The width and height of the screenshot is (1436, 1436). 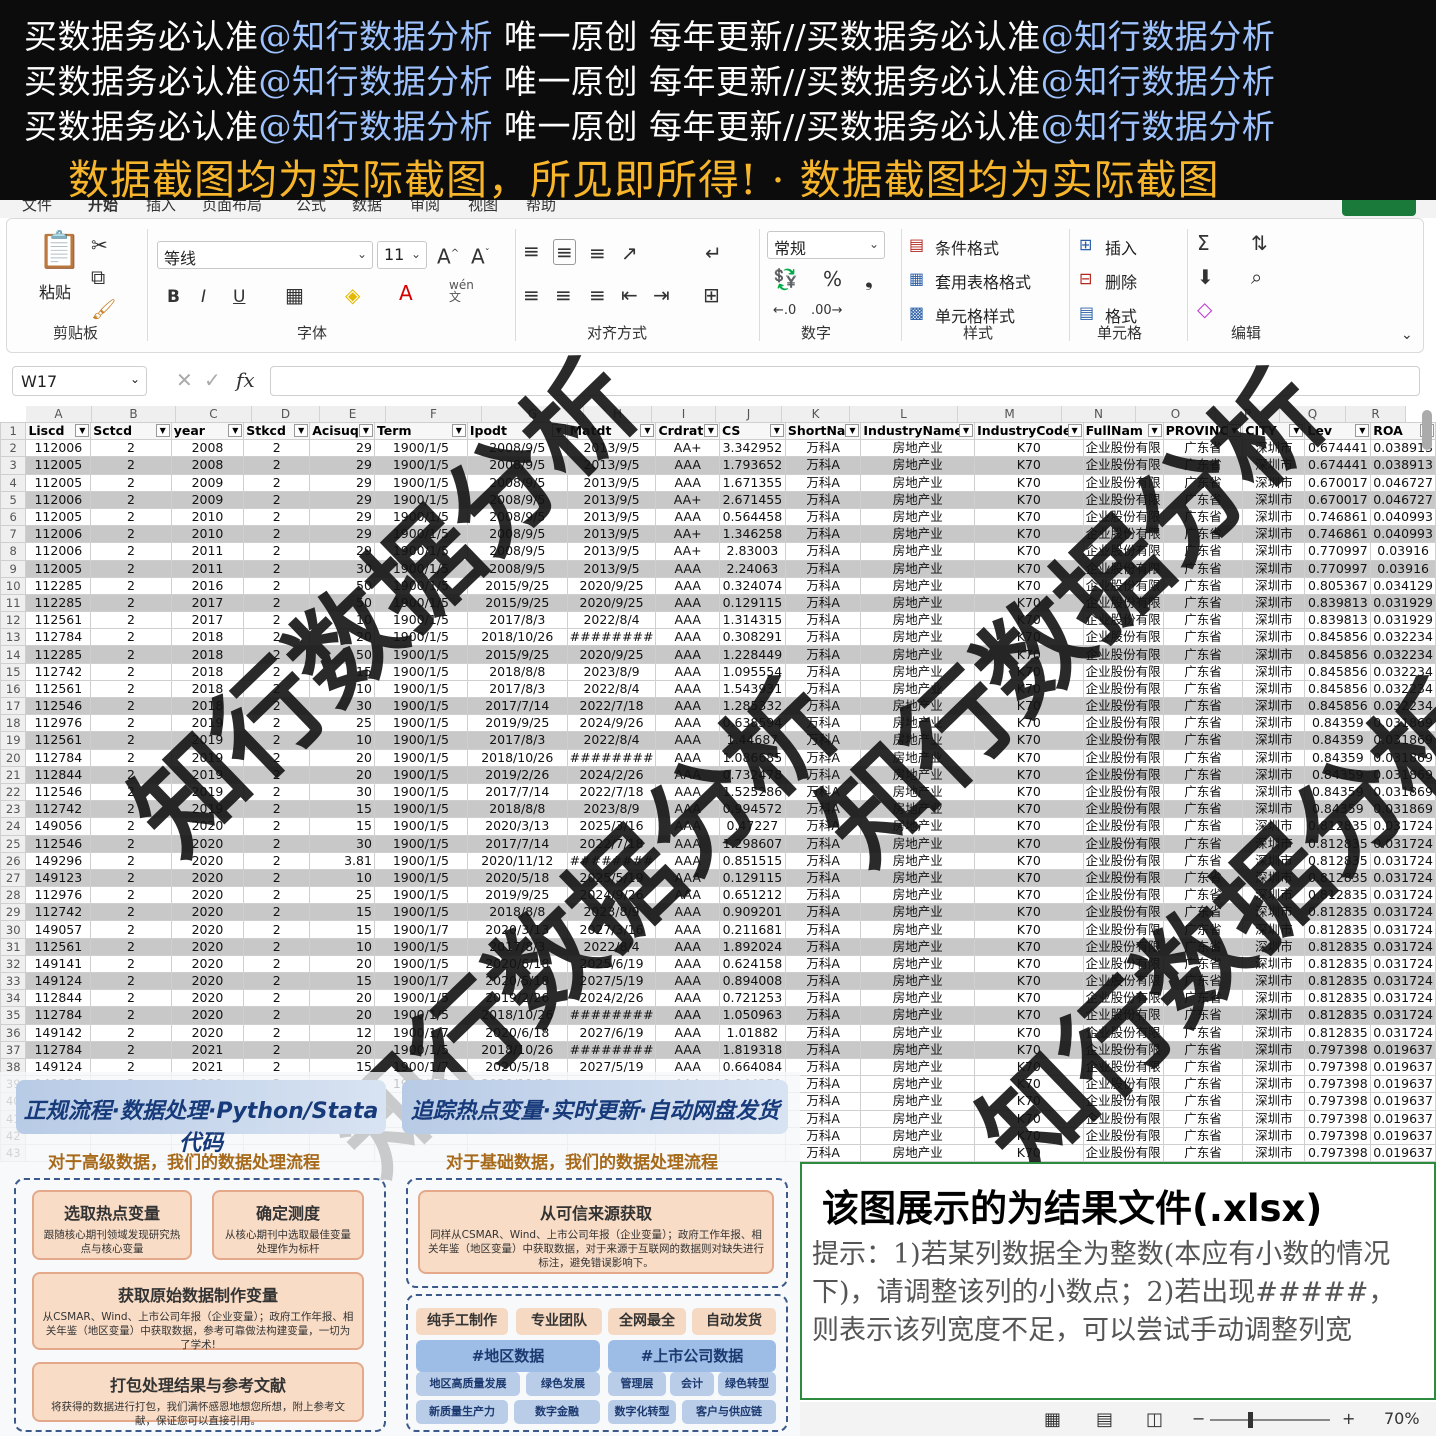 I want to click on table-cell: 20, so click(x=342, y=774).